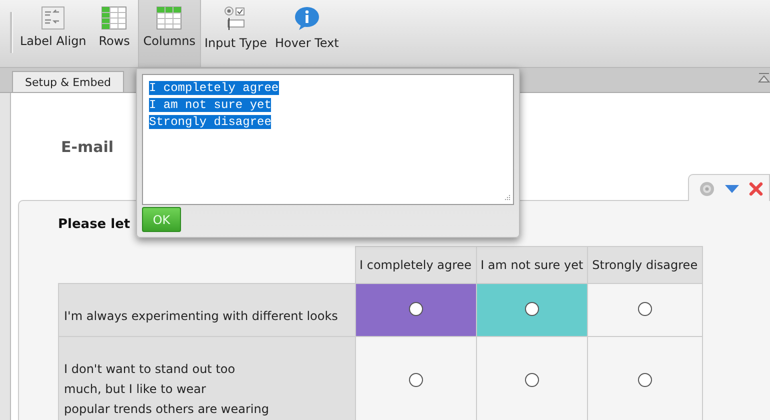 Image resolution: width=770 pixels, height=420 pixels. What do you see at coordinates (306, 33) in the screenshot?
I see `toolbar-button: Hover Text` at bounding box center [306, 33].